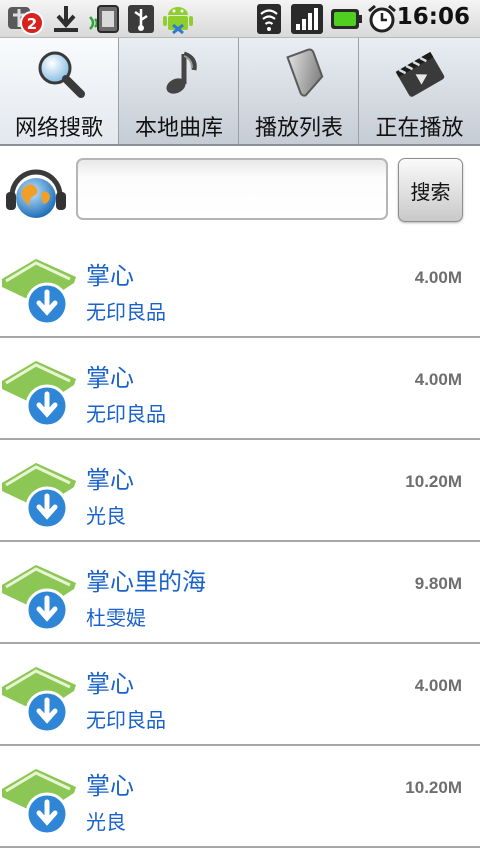 The height and width of the screenshot is (854, 480). I want to click on svg-text: 2, so click(32, 24).